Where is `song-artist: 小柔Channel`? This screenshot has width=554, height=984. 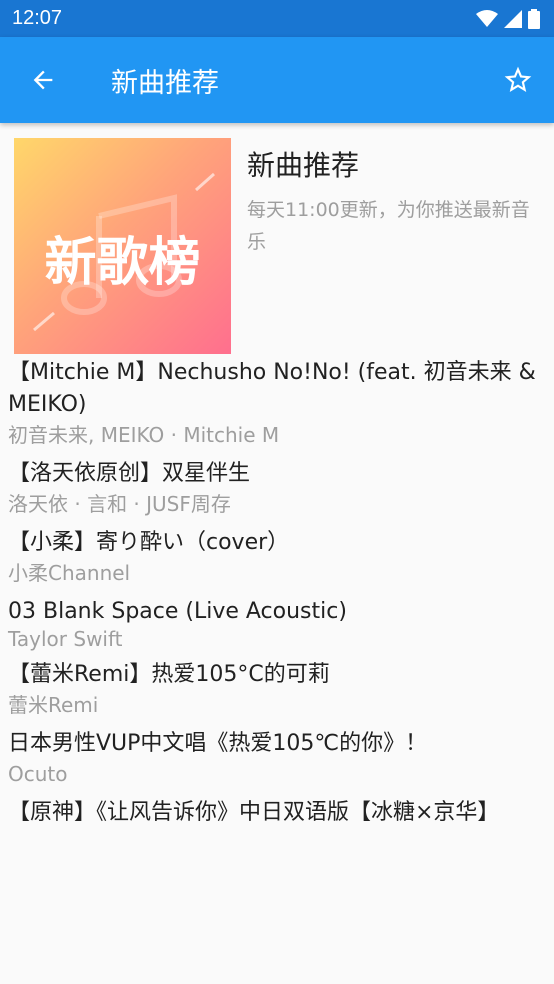 song-artist: 小柔Channel is located at coordinates (69, 573).